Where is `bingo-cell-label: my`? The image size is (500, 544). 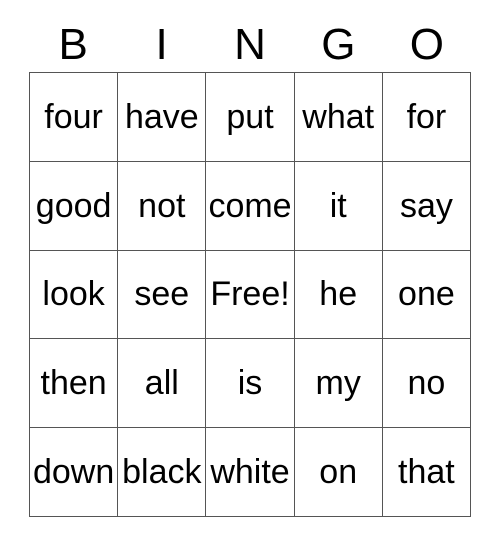 bingo-cell-label: my is located at coordinates (338, 383).